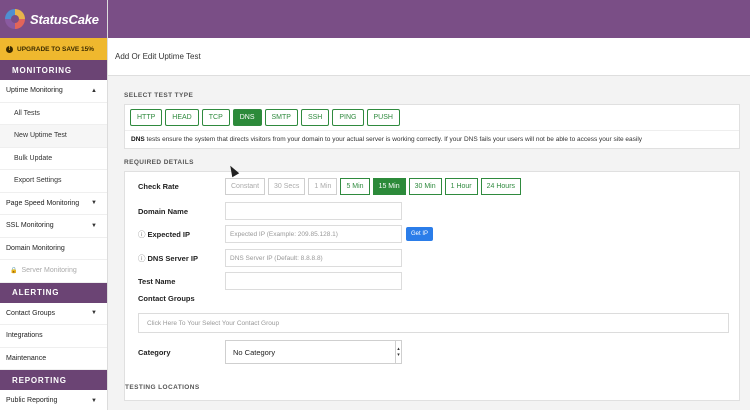 The width and height of the screenshot is (750, 410). What do you see at coordinates (64, 19) in the screenshot?
I see `brand-name: StatusCake` at bounding box center [64, 19].